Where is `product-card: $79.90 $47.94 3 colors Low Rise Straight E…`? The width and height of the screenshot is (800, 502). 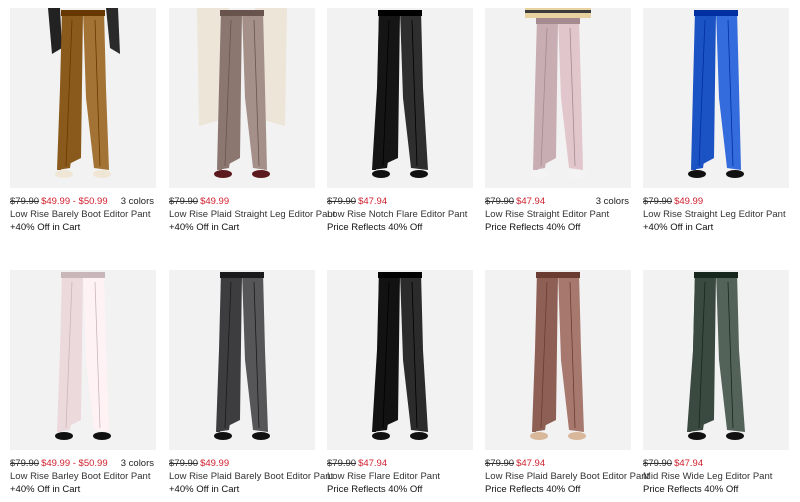
product-card: $79.90 $47.94 3 colors Low Rise Straight E… is located at coordinates (558, 121).